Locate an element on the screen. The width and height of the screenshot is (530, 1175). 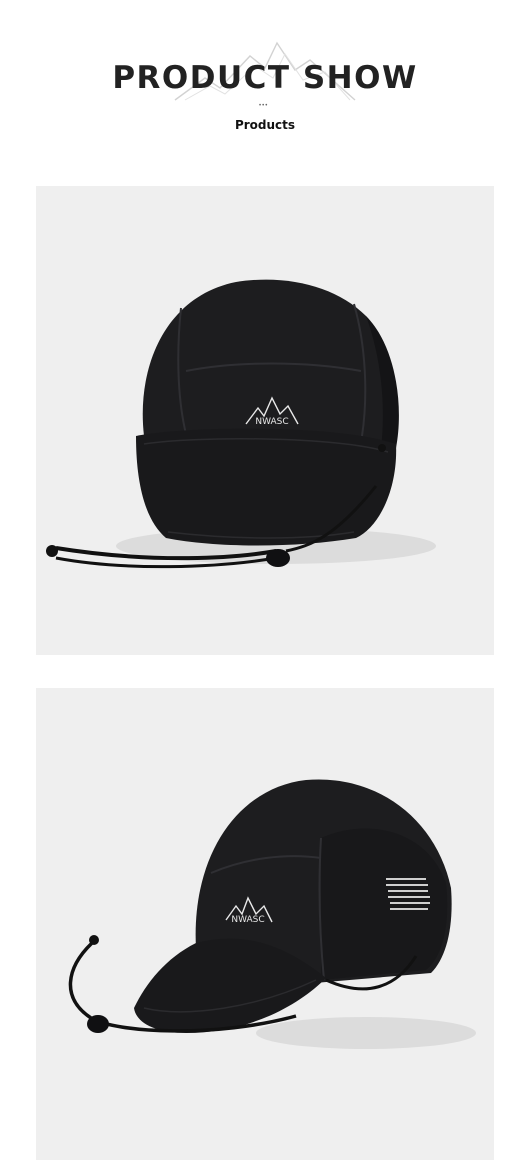
page-title: PRODUCT SHOW is located at coordinates (265, 78).